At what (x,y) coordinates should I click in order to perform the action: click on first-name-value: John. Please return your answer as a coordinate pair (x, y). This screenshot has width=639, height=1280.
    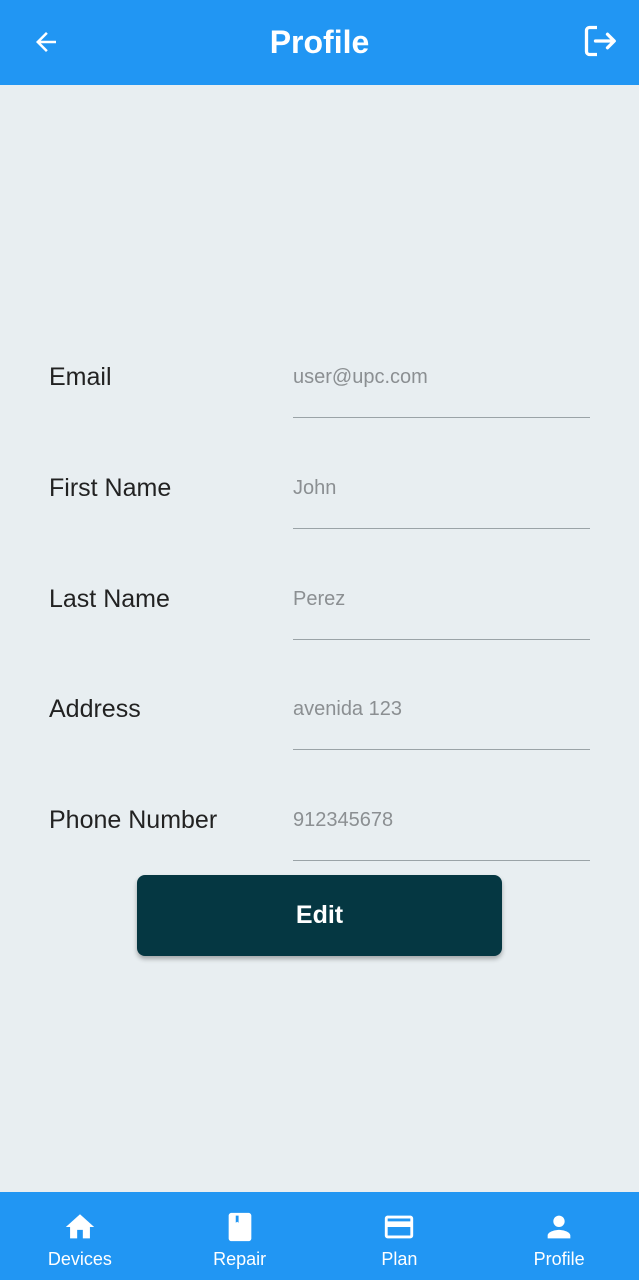
    Looking at the image, I should click on (315, 488).